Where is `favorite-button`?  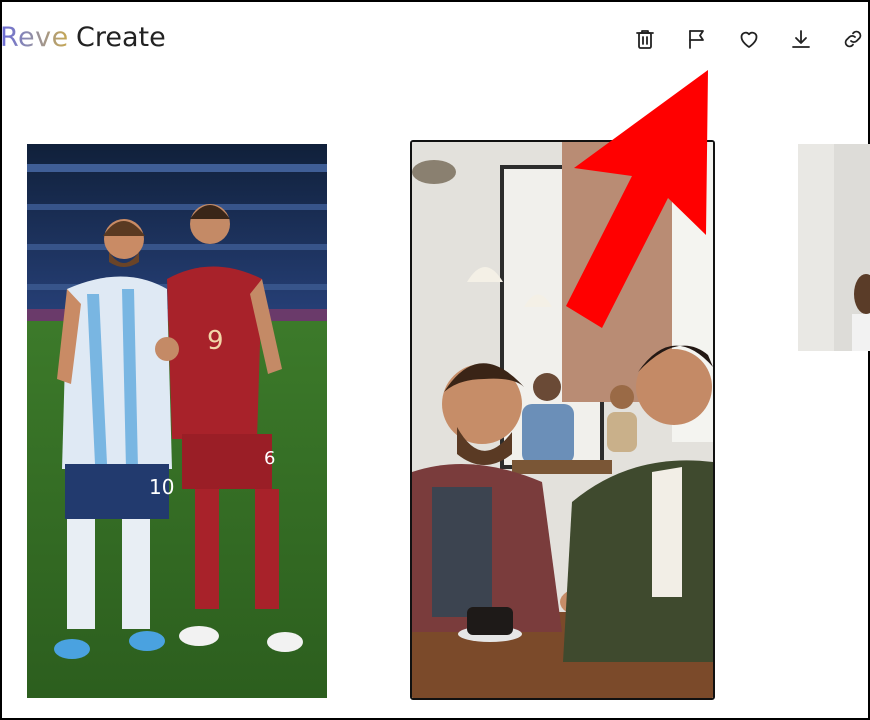
favorite-button is located at coordinates (749, 39).